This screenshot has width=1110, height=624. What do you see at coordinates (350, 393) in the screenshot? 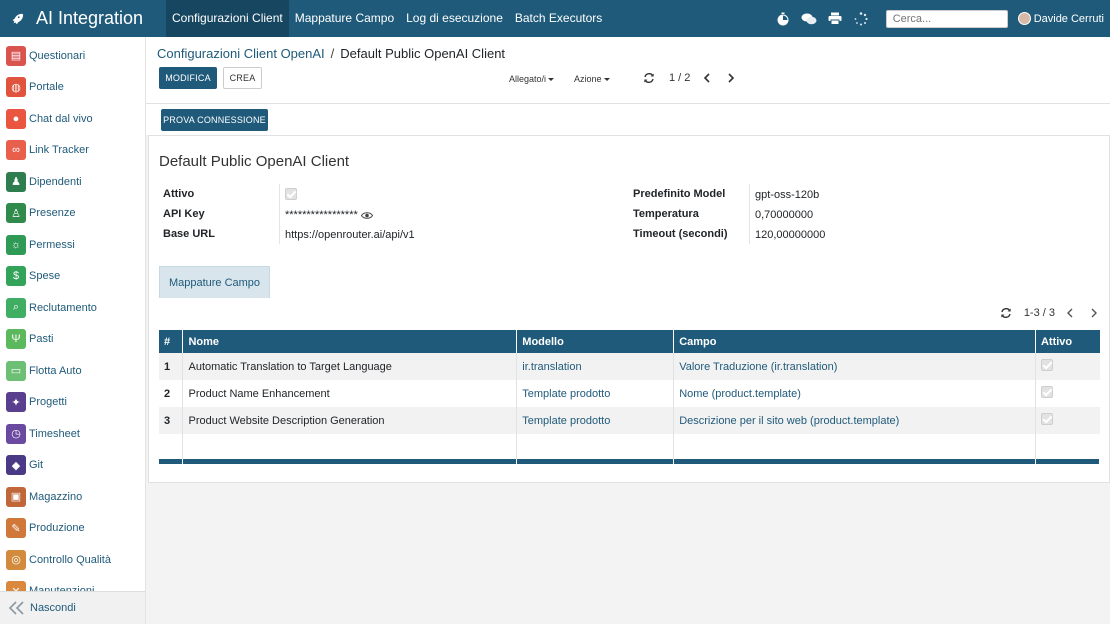
I see `row-name: Product Name Enhancement` at bounding box center [350, 393].